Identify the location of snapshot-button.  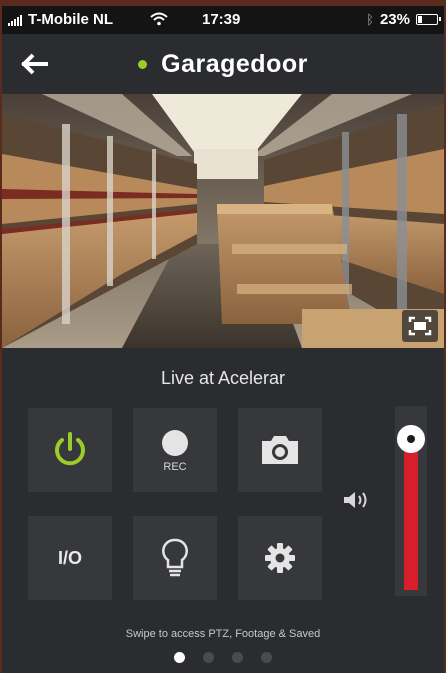
(280, 450).